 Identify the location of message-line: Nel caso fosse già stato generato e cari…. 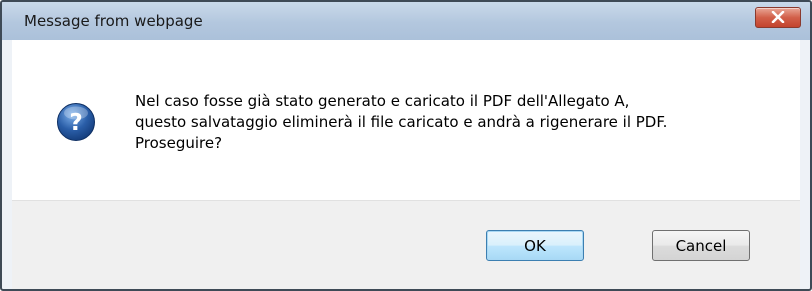
(382, 101).